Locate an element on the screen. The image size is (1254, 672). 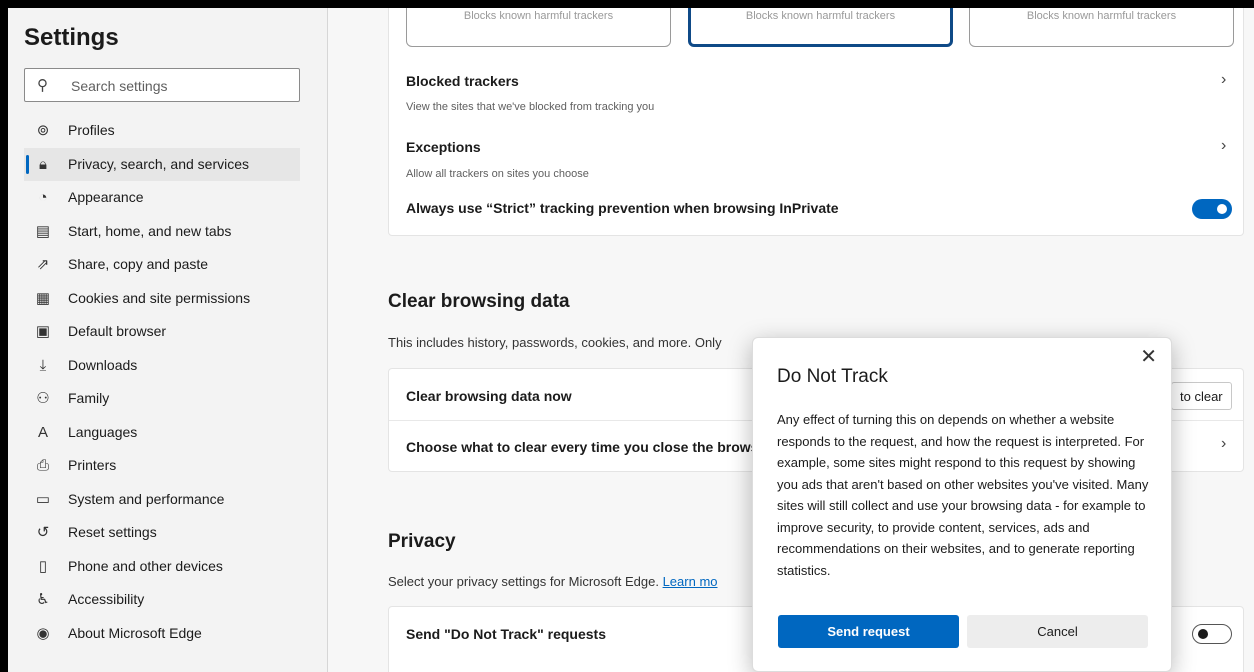
sidebar-item-languages: A Languages is located at coordinates (162, 433).